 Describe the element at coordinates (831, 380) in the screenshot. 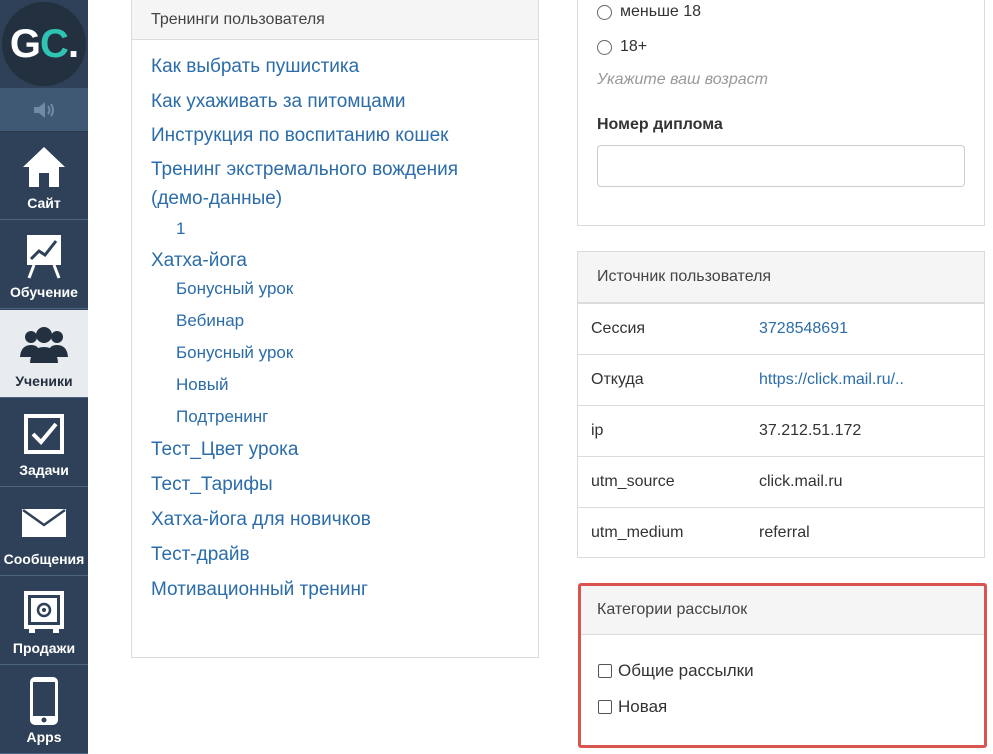

I see `source-value-link: https://click.mail.ru/..` at that location.